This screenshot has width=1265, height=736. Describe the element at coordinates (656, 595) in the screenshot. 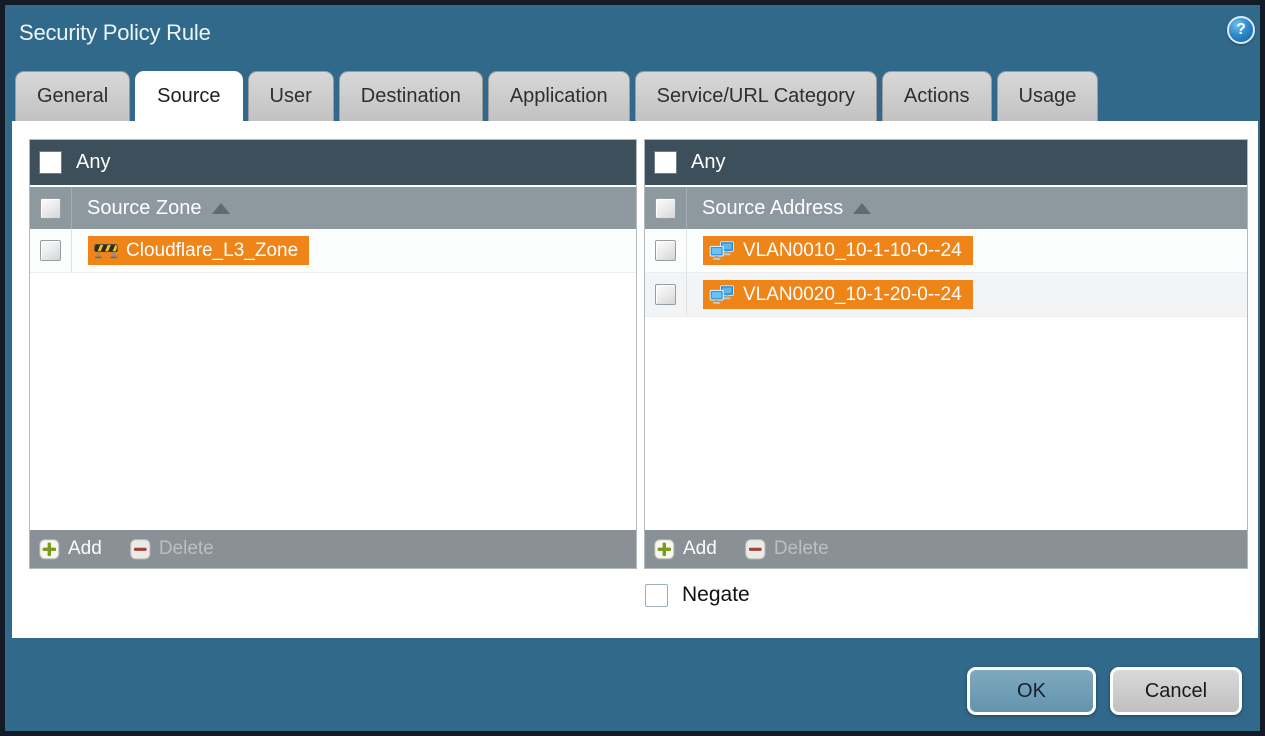

I see `negate-checkbox` at that location.